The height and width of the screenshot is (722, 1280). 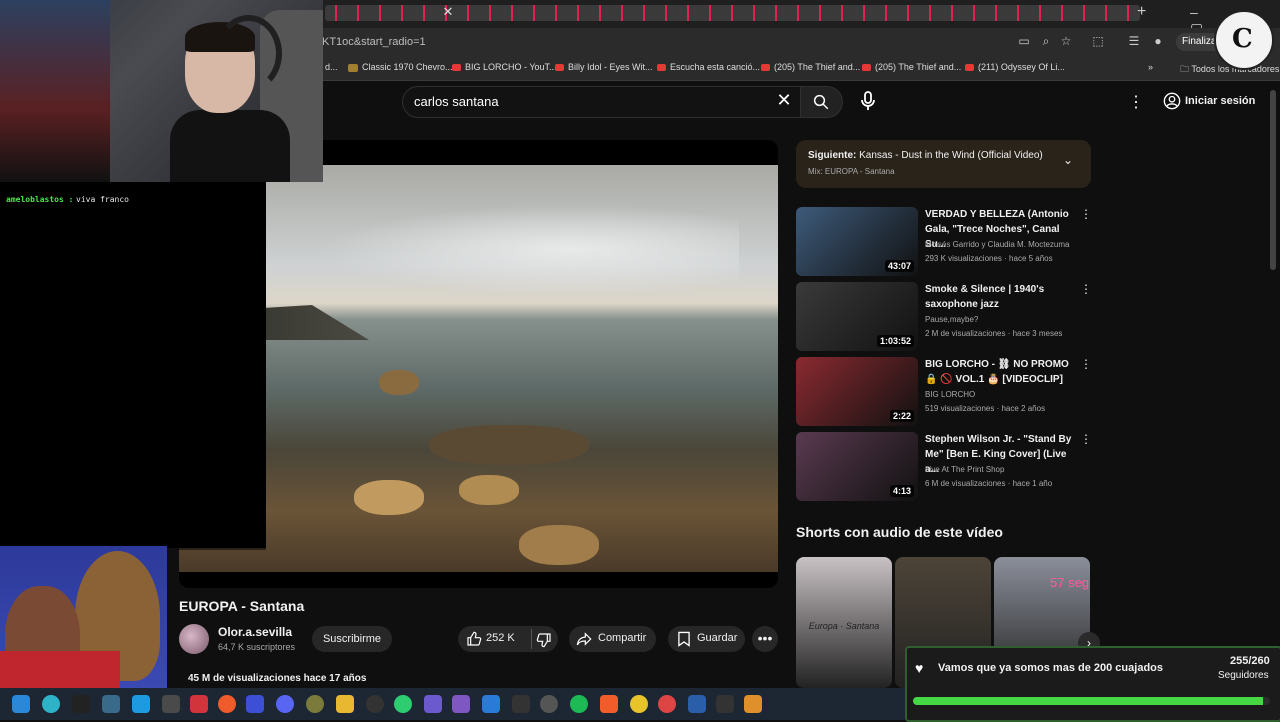 I want to click on related-title: Smoke & Silence | 1940's saxophone jazz, so click(x=1000, y=297).